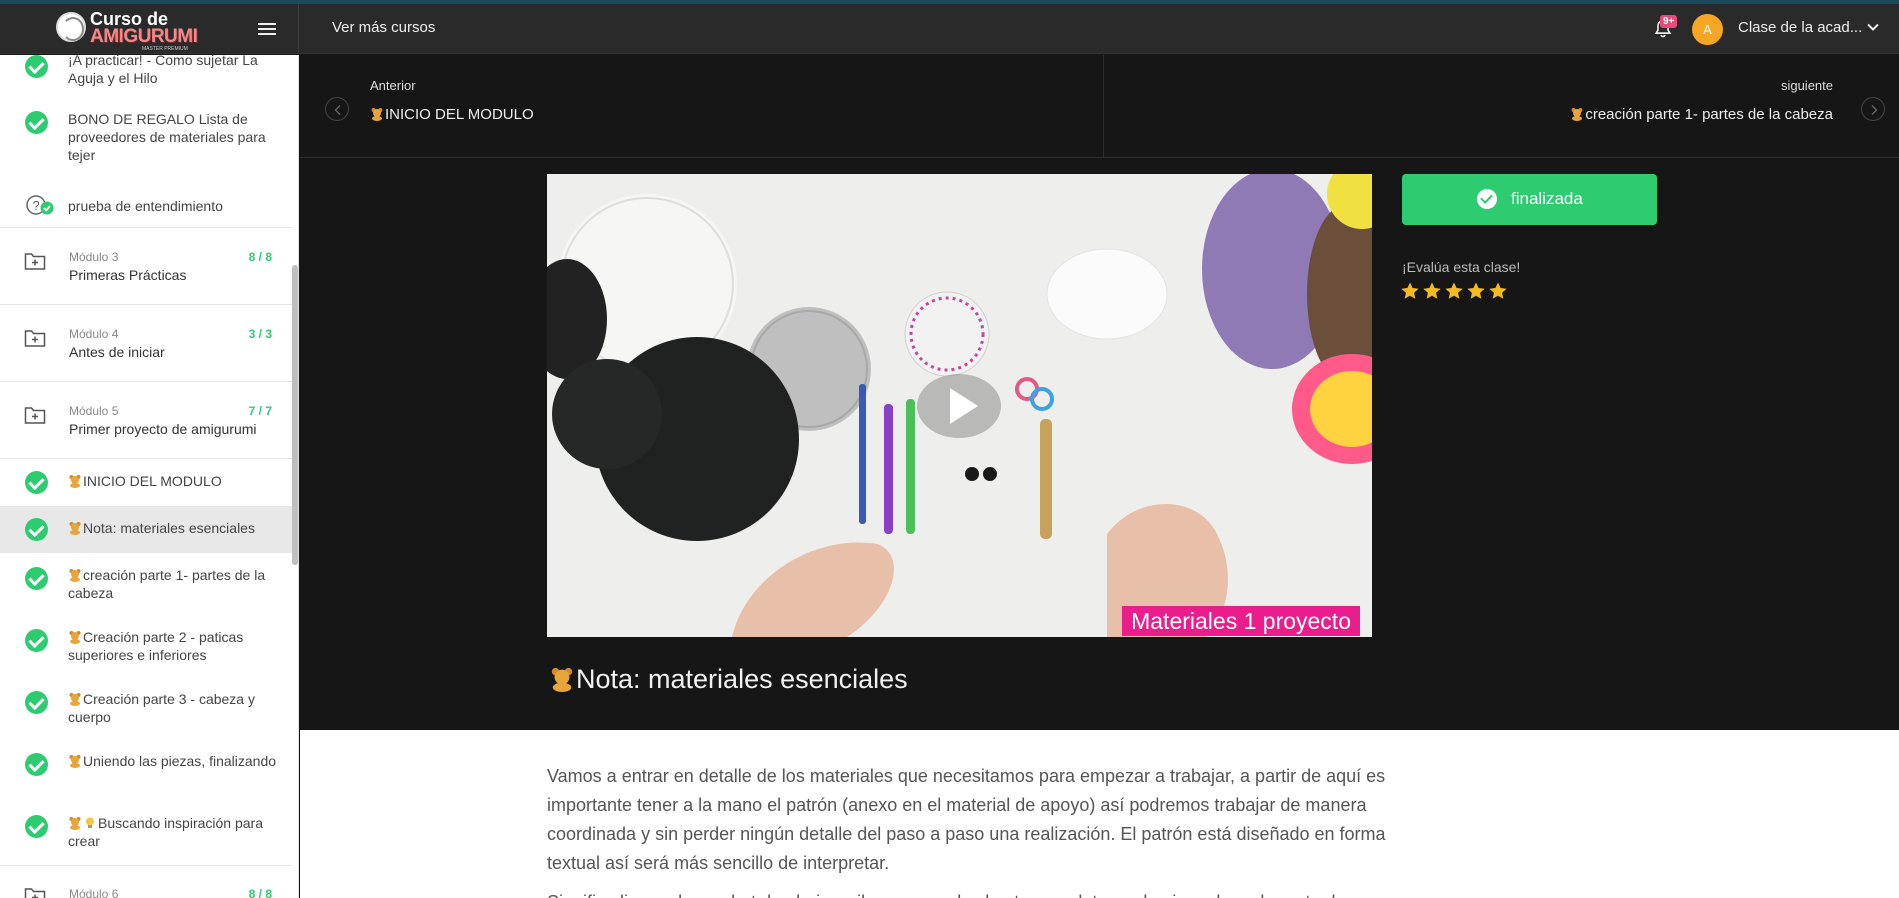 Image resolution: width=1899 pixels, height=898 pixels. I want to click on module-title: Primeras Prácticas, so click(128, 275).